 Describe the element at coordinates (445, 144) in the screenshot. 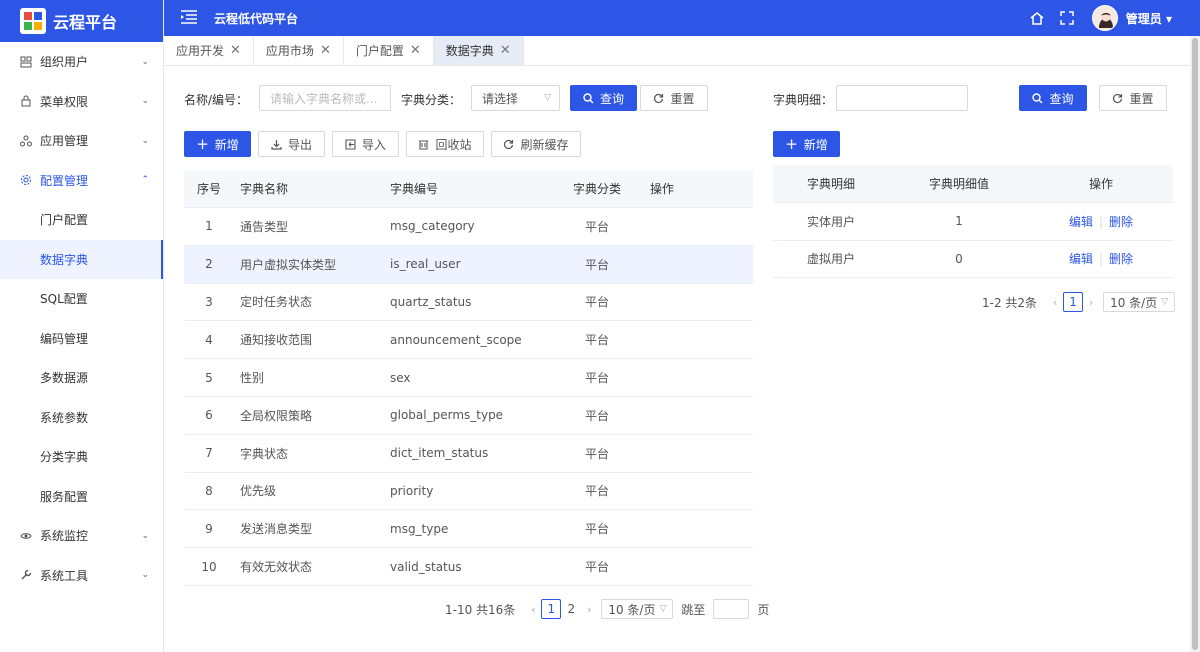

I see `recycle-bin-button: 回收站` at that location.